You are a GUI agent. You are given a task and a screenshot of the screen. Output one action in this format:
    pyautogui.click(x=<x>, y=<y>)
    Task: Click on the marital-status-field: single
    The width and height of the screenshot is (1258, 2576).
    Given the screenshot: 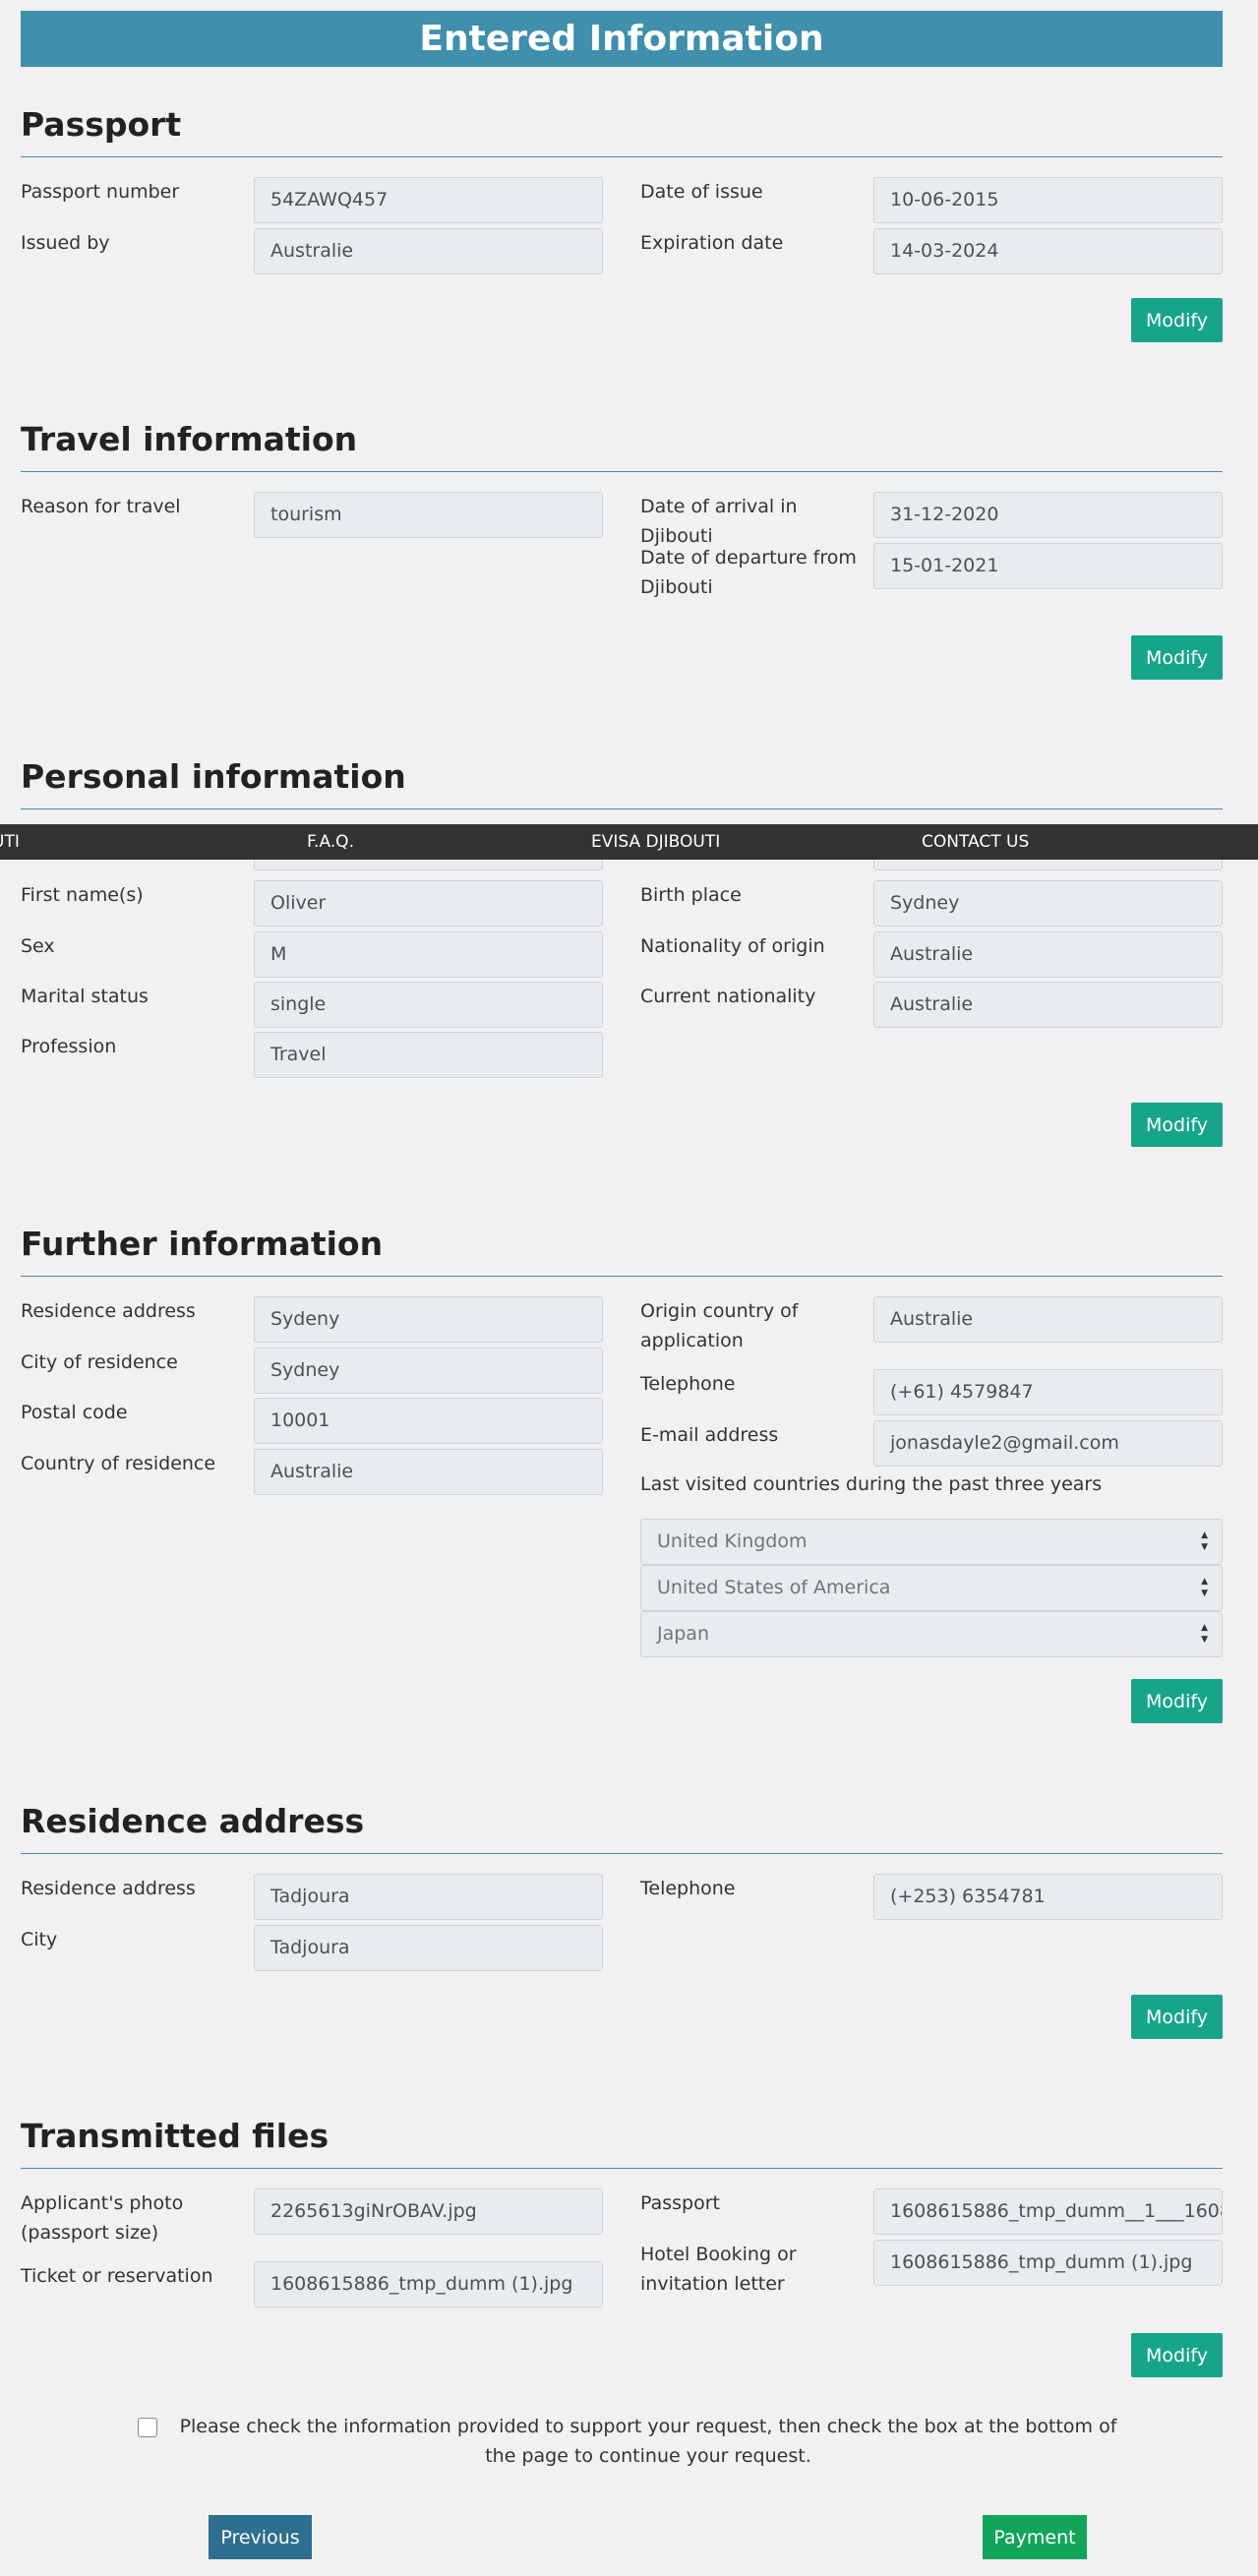 What is the action you would take?
    pyautogui.click(x=429, y=1005)
    